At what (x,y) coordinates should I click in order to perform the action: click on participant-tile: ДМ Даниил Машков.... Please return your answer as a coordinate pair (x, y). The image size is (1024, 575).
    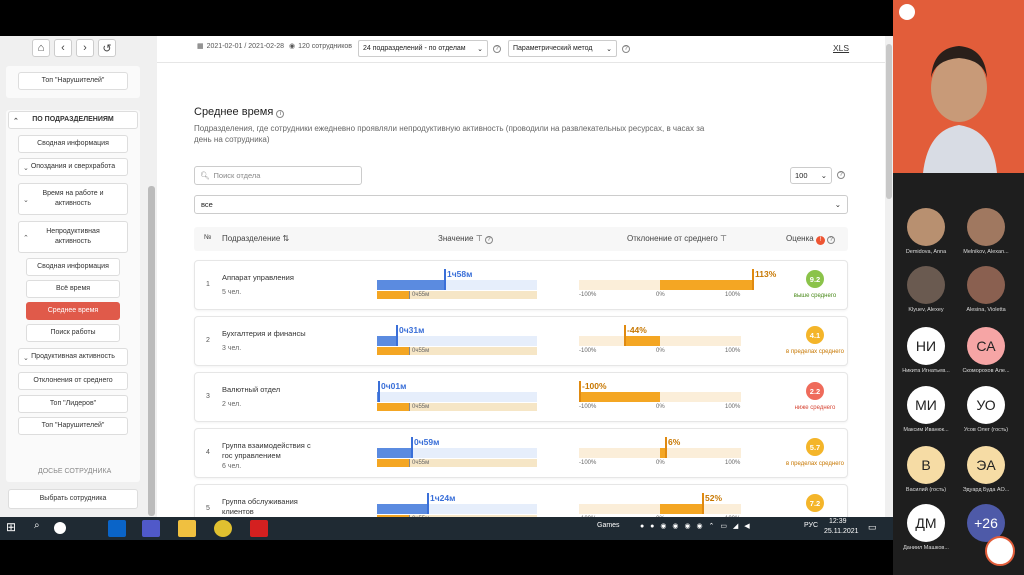
    Looking at the image, I should click on (926, 527).